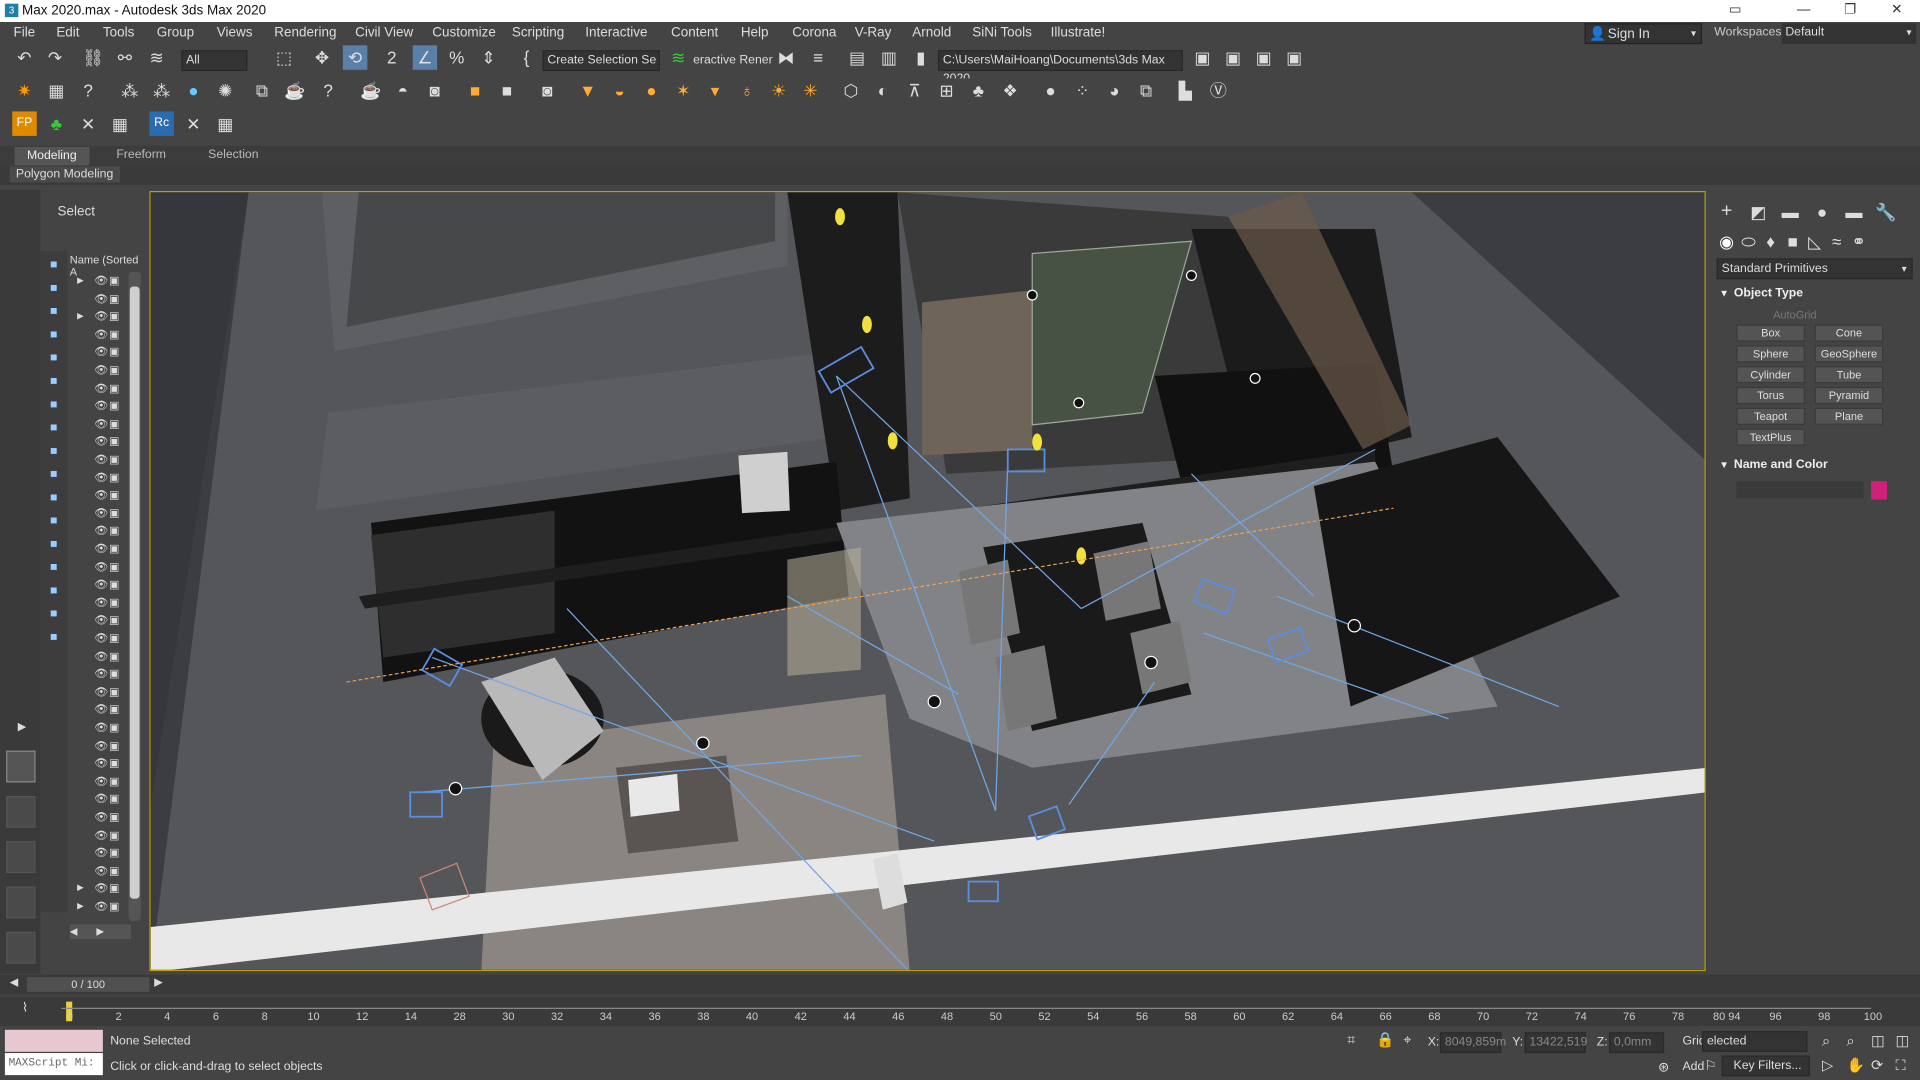  Describe the element at coordinates (1901, 1066) in the screenshot. I see `maximize-viewport-icon: ⛶` at that location.